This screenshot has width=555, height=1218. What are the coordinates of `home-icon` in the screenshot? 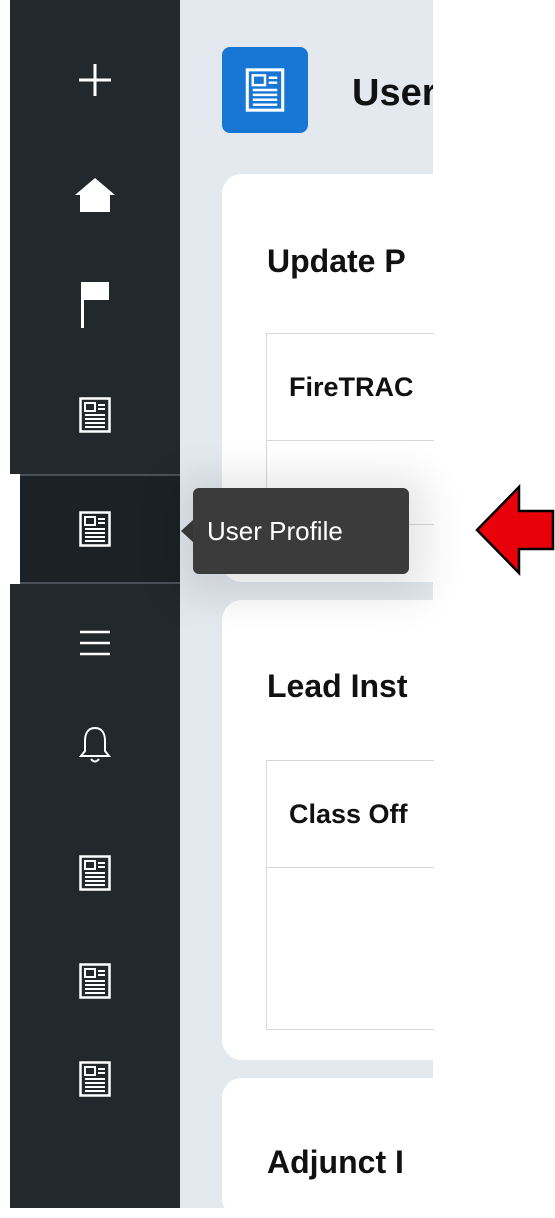 It's located at (95, 195).